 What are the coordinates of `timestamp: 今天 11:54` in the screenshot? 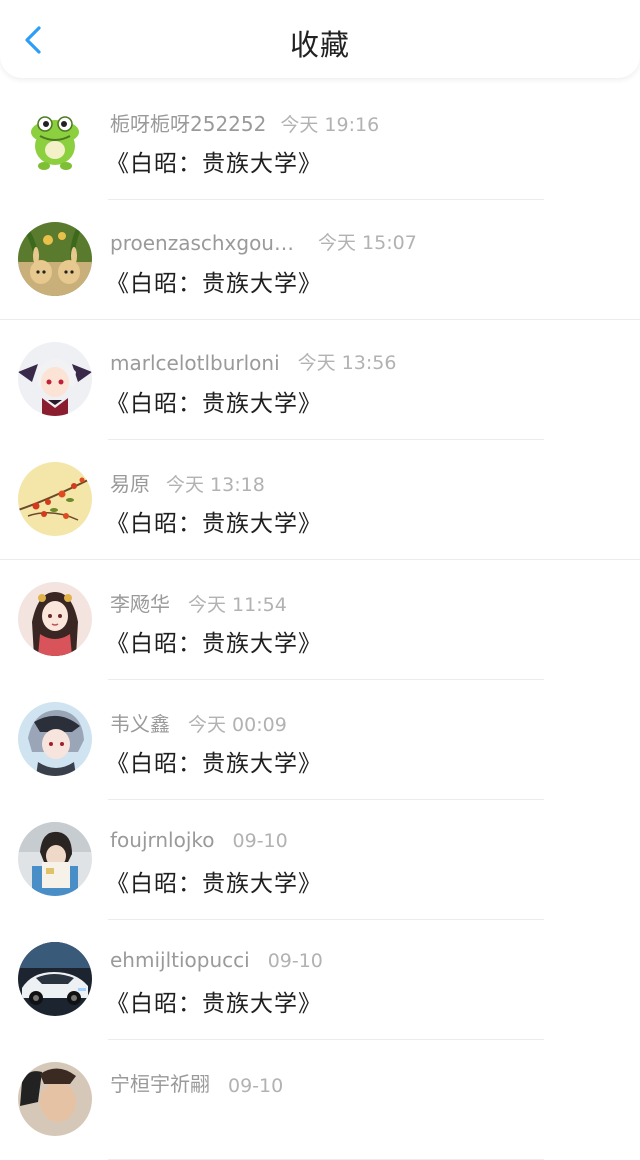 It's located at (237, 605).